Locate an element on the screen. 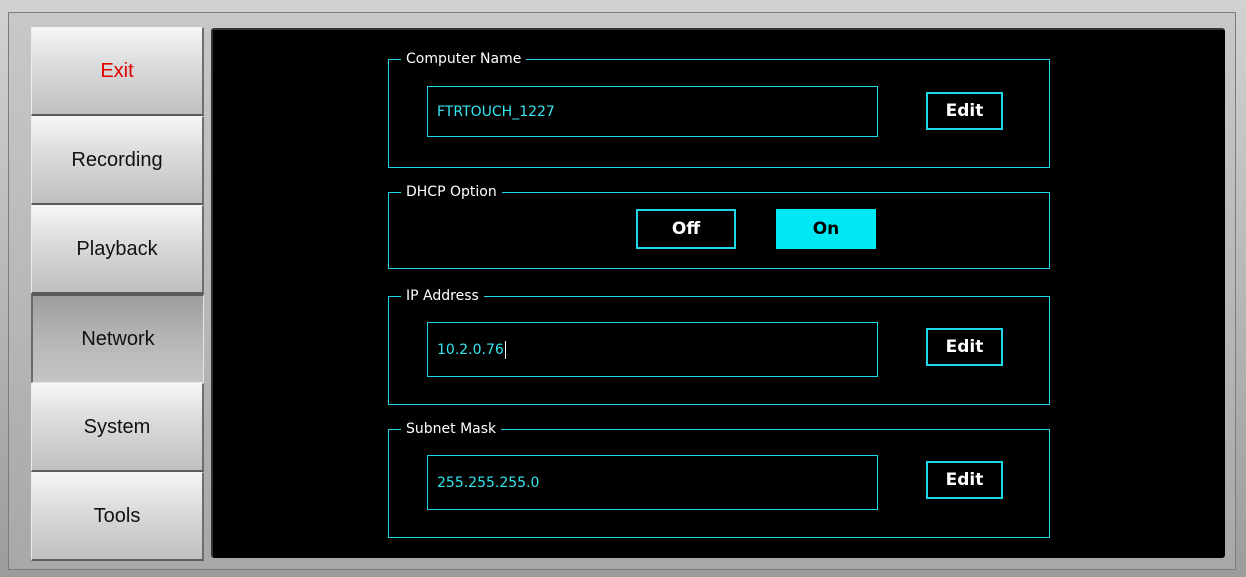  subnet-mask-value: 255.255.255.0 is located at coordinates (488, 482).